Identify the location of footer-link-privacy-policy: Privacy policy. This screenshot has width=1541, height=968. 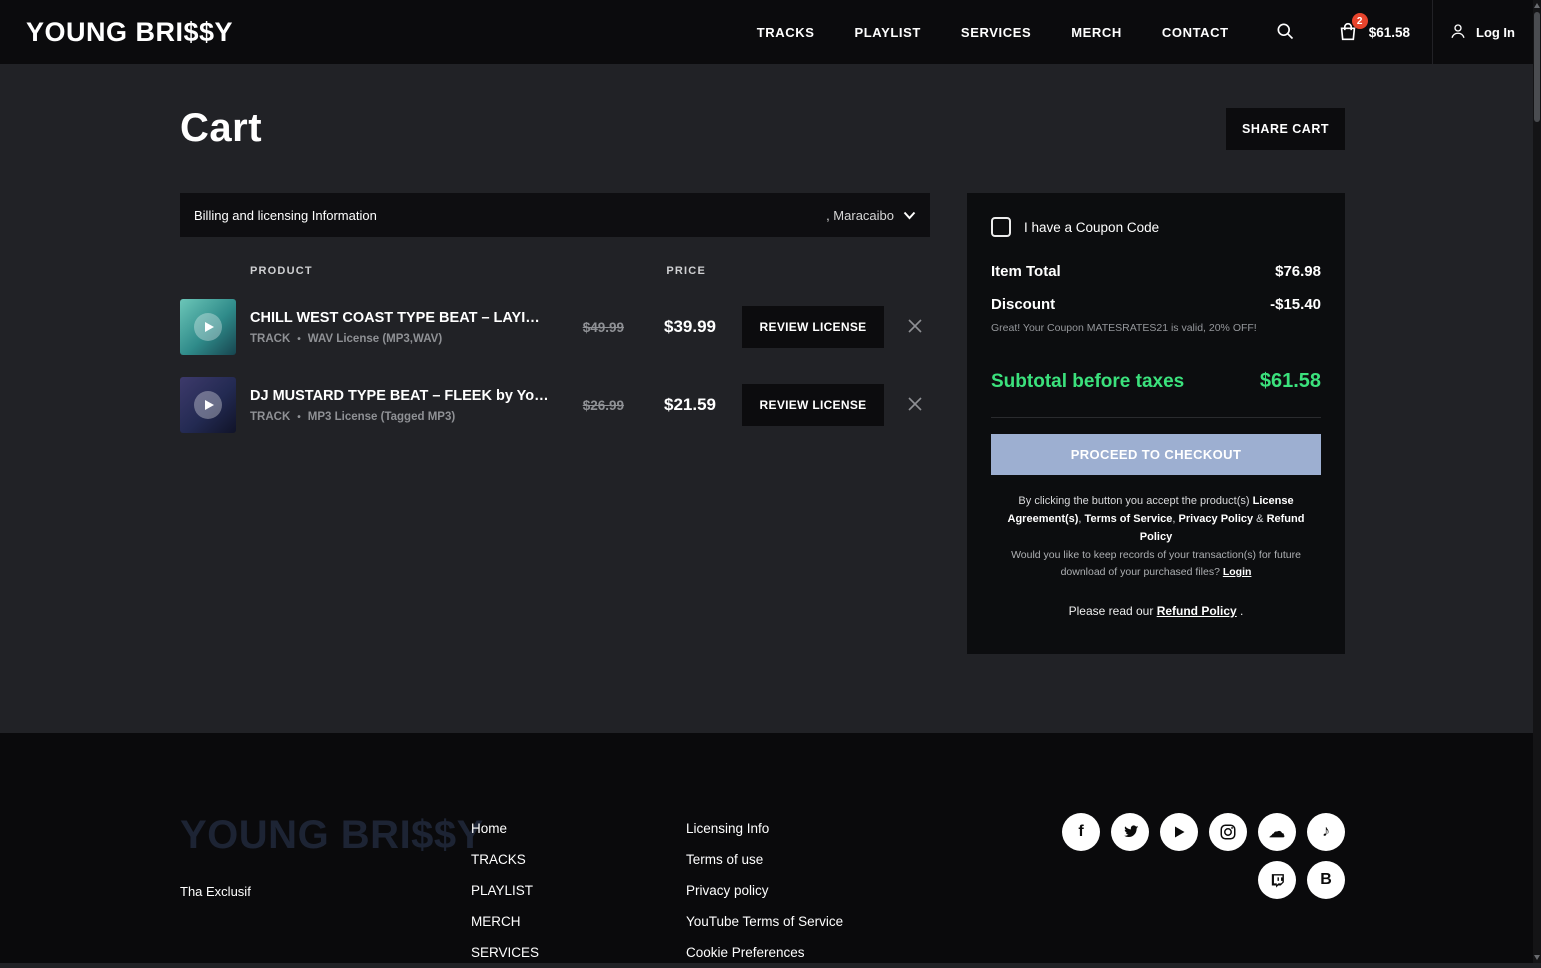
(793, 890).